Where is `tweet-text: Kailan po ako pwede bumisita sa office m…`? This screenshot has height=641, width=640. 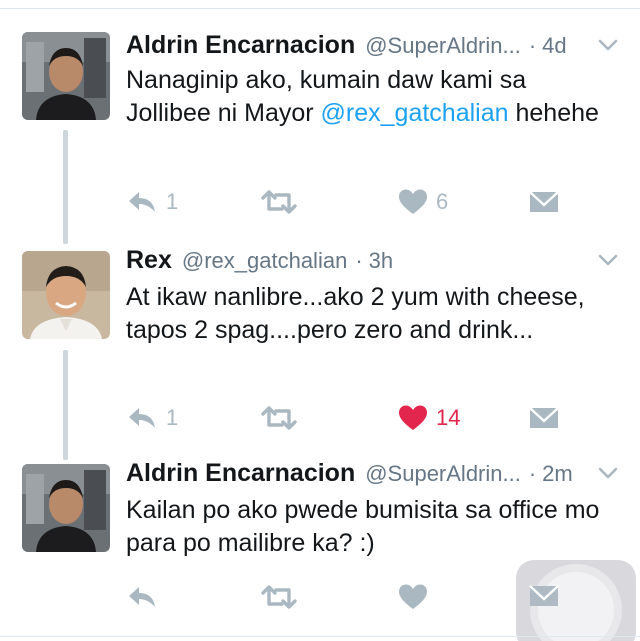 tweet-text: Kailan po ako pwede bumisita sa office m… is located at coordinates (363, 526).